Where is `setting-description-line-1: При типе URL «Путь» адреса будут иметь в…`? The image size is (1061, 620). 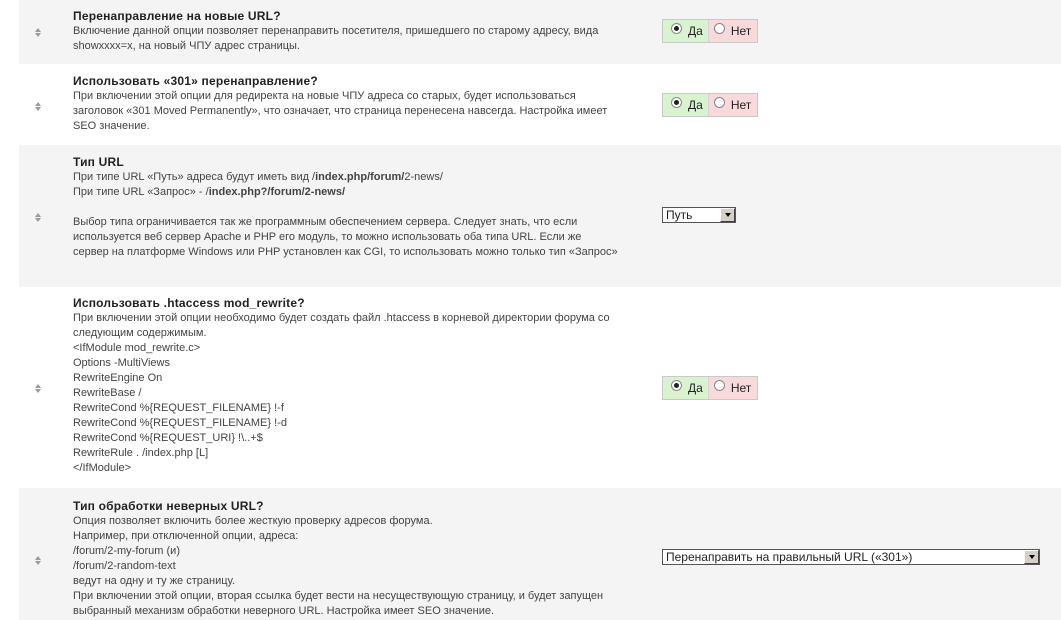
setting-description-line-1: При типе URL «Путь» адреса будут иметь в… is located at coordinates (258, 177).